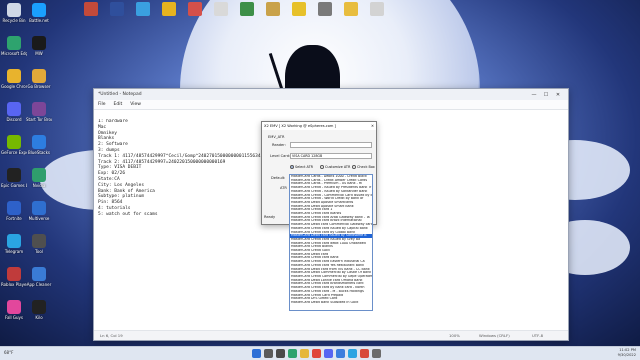 The image size is (640, 360). Describe the element at coordinates (39, 53) in the screenshot. I see `desktop-icon-label: MW` at that location.